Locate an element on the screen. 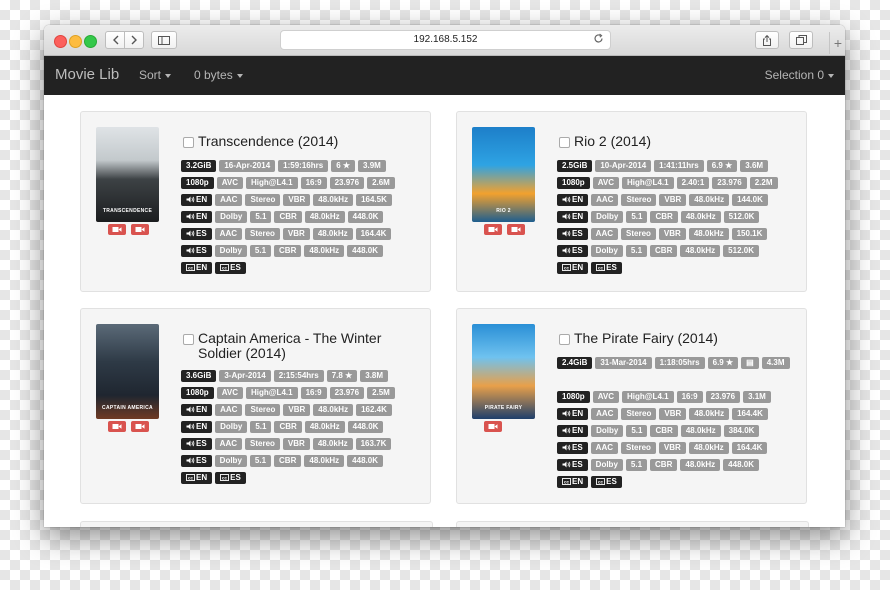 Image resolution: width=890 pixels, height=590 pixels. info-badge: High@L4.1 is located at coordinates (647, 397).